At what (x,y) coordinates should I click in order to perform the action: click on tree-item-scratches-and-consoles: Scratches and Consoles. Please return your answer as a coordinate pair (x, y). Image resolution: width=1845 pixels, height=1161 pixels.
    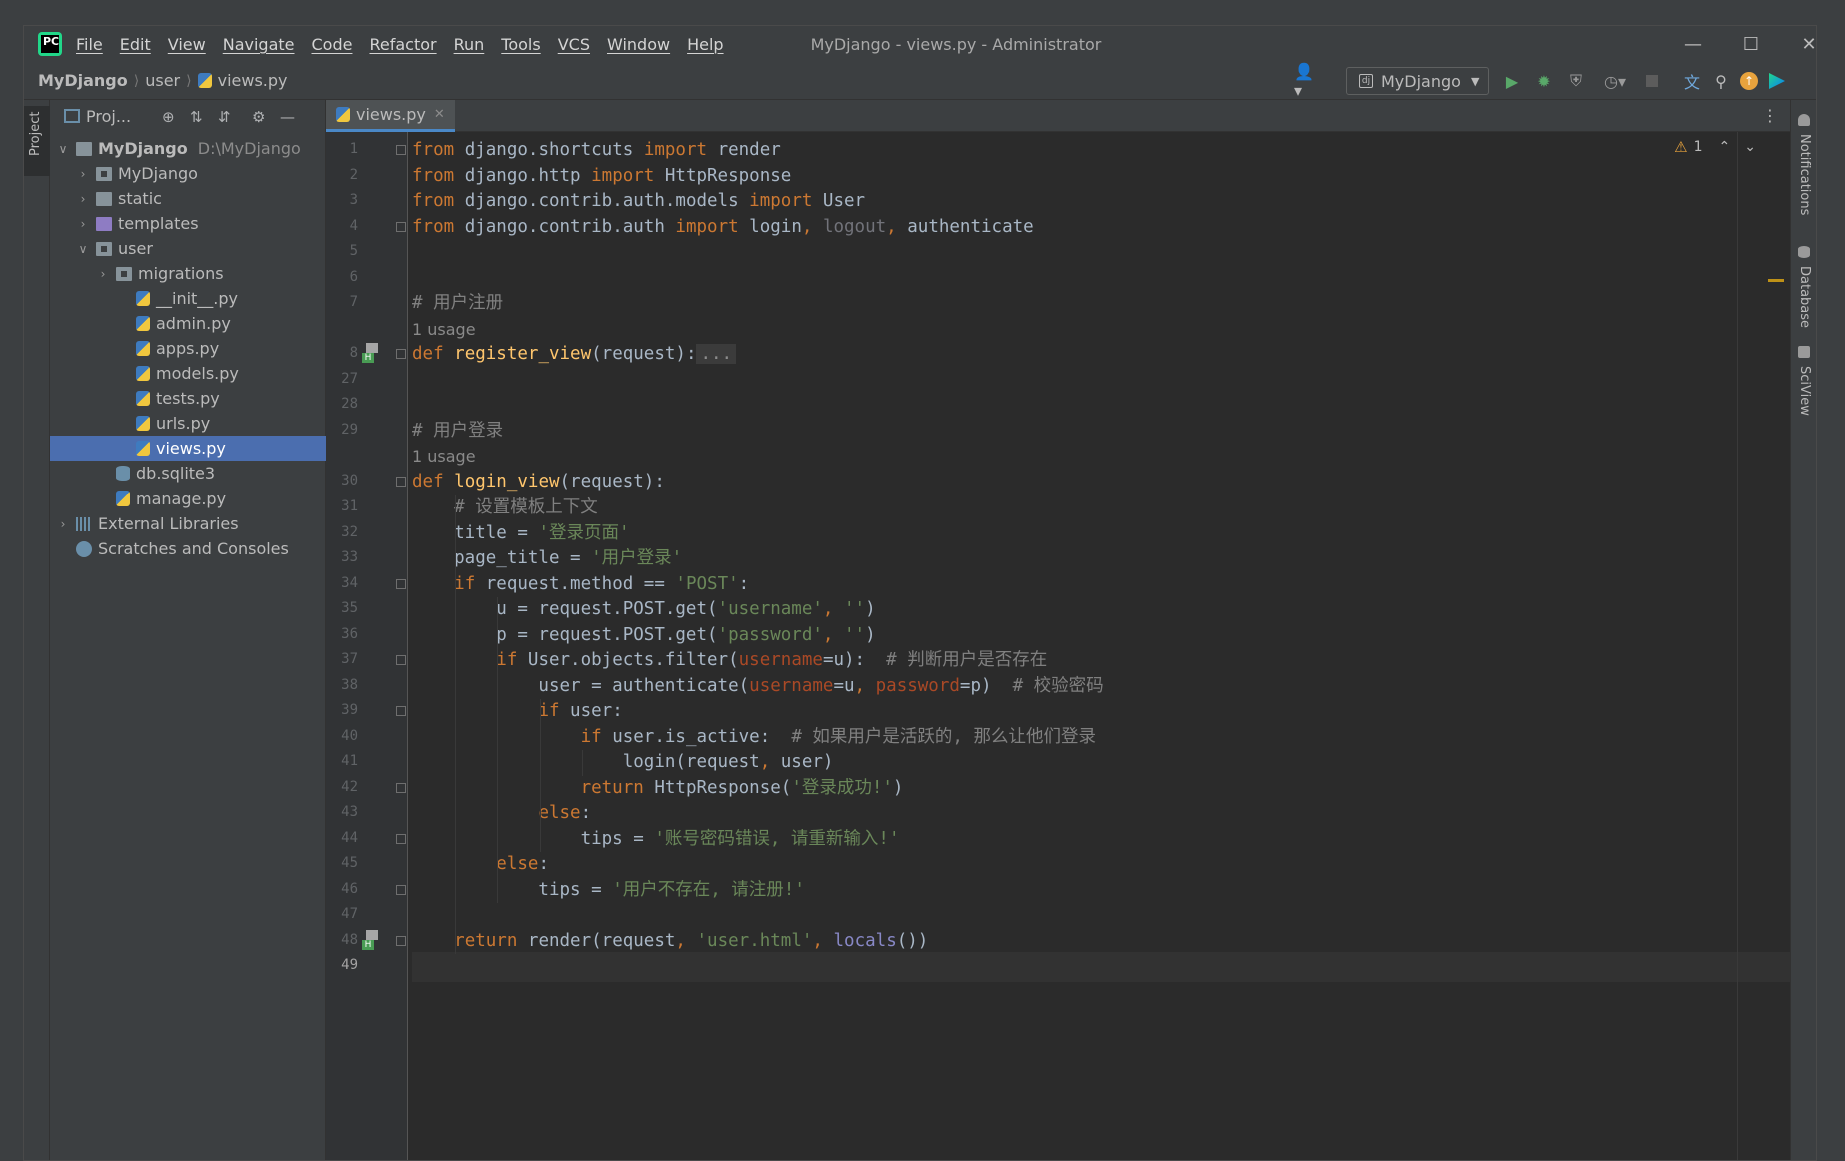
    Looking at the image, I should click on (188, 548).